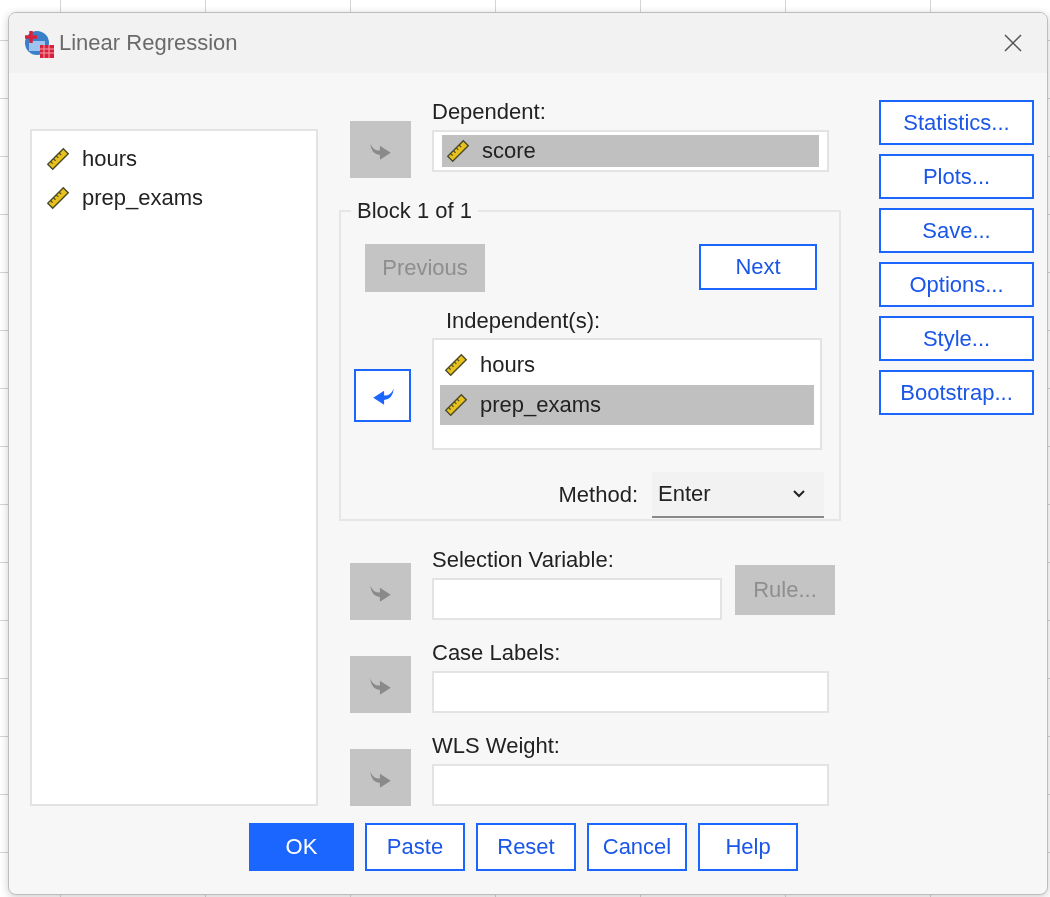 The width and height of the screenshot is (1050, 897). I want to click on dependent-field: score, so click(630, 151).